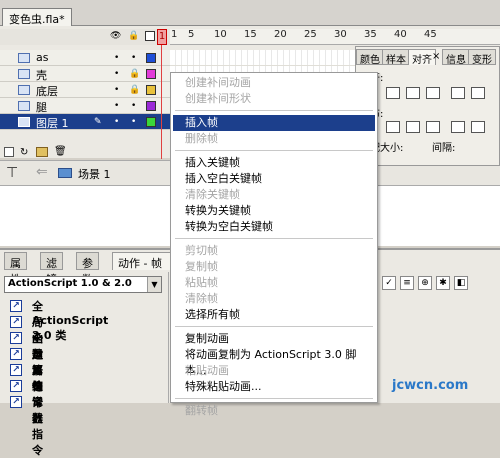 This screenshot has height=458, width=500. What do you see at coordinates (51, 269) in the screenshot?
I see `tab-filters: 滤镜` at bounding box center [51, 269].